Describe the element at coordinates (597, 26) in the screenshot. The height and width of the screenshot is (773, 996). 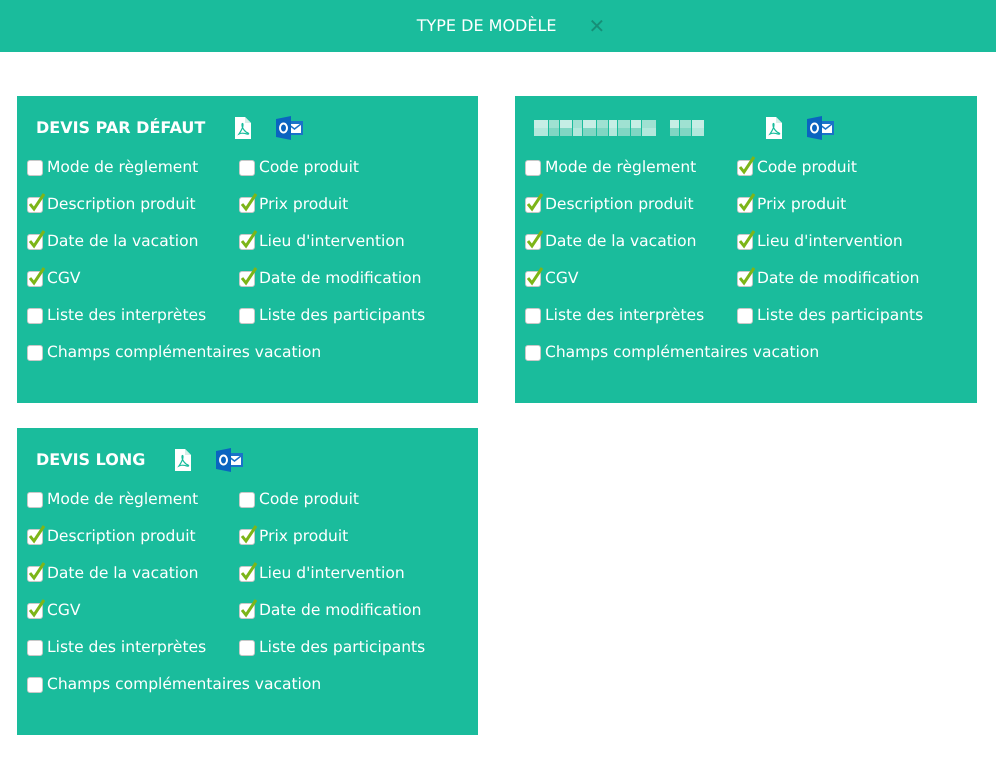
I see `close-button: ✕` at that location.